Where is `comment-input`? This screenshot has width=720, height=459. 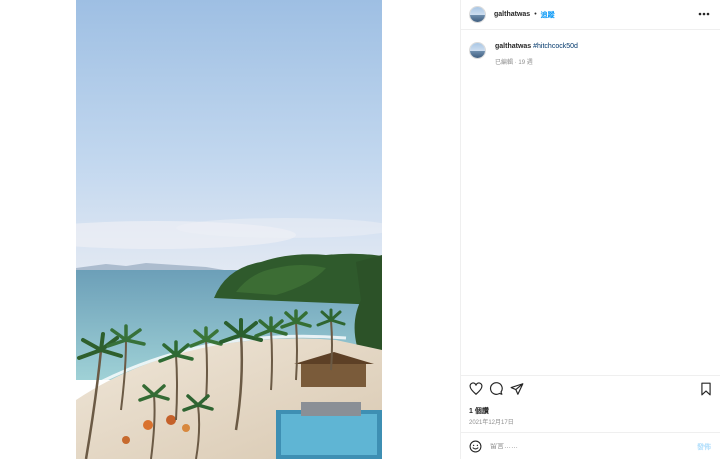
comment-input is located at coordinates (580, 446).